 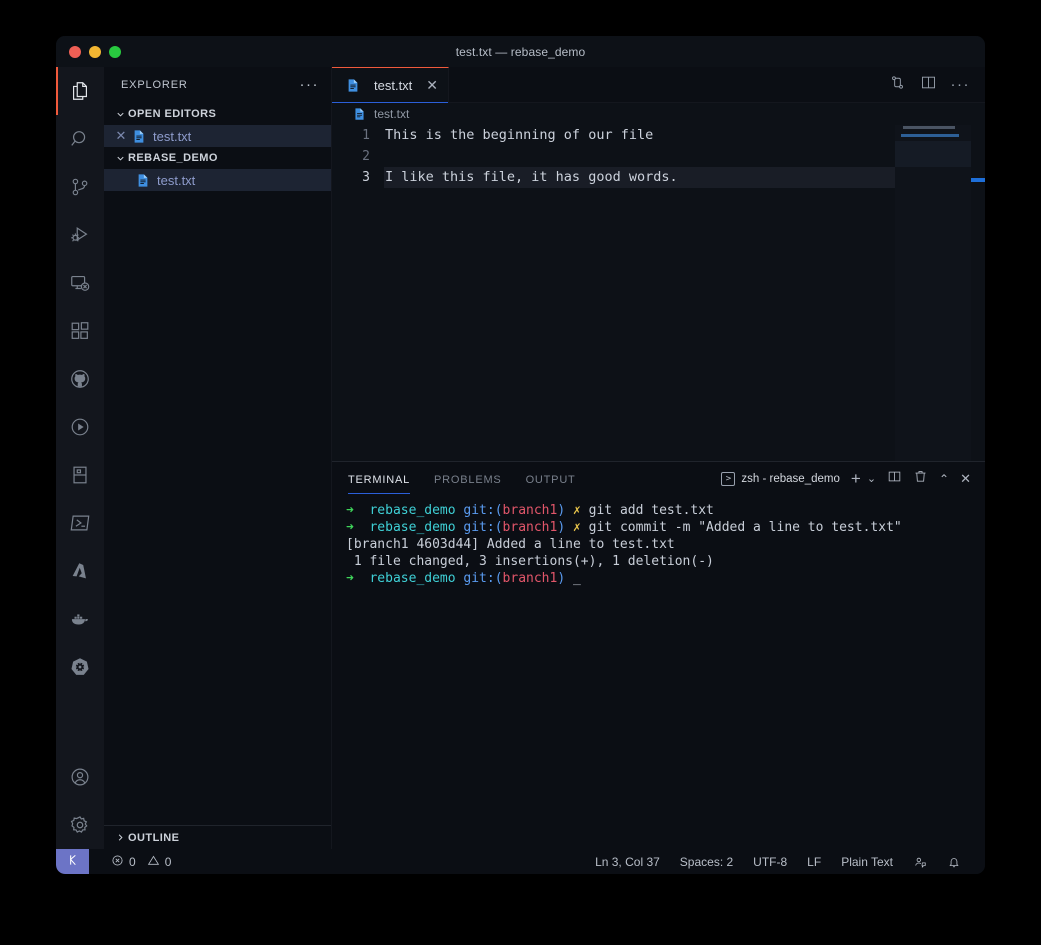 What do you see at coordinates (920, 479) in the screenshot?
I see `kill-terminal-icon` at bounding box center [920, 479].